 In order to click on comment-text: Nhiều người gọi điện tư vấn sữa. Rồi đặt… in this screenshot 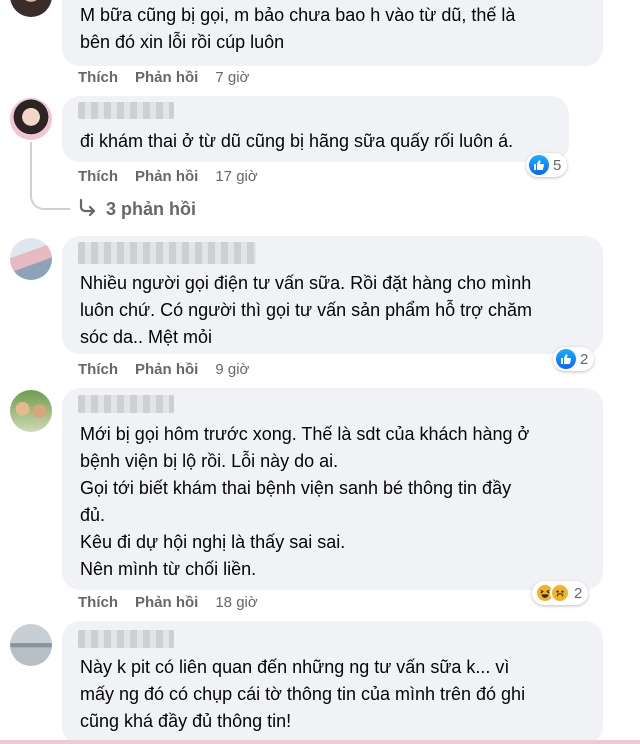, I will do `click(306, 310)`.